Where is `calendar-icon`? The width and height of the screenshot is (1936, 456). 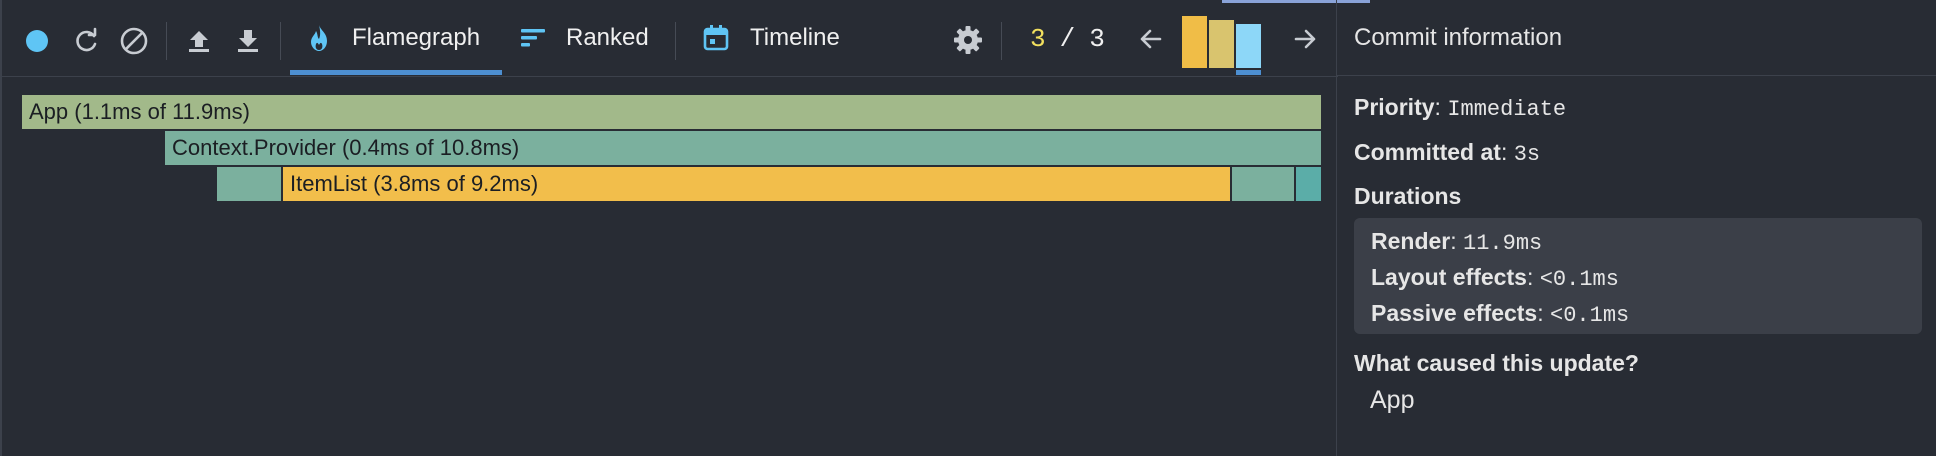 calendar-icon is located at coordinates (716, 38).